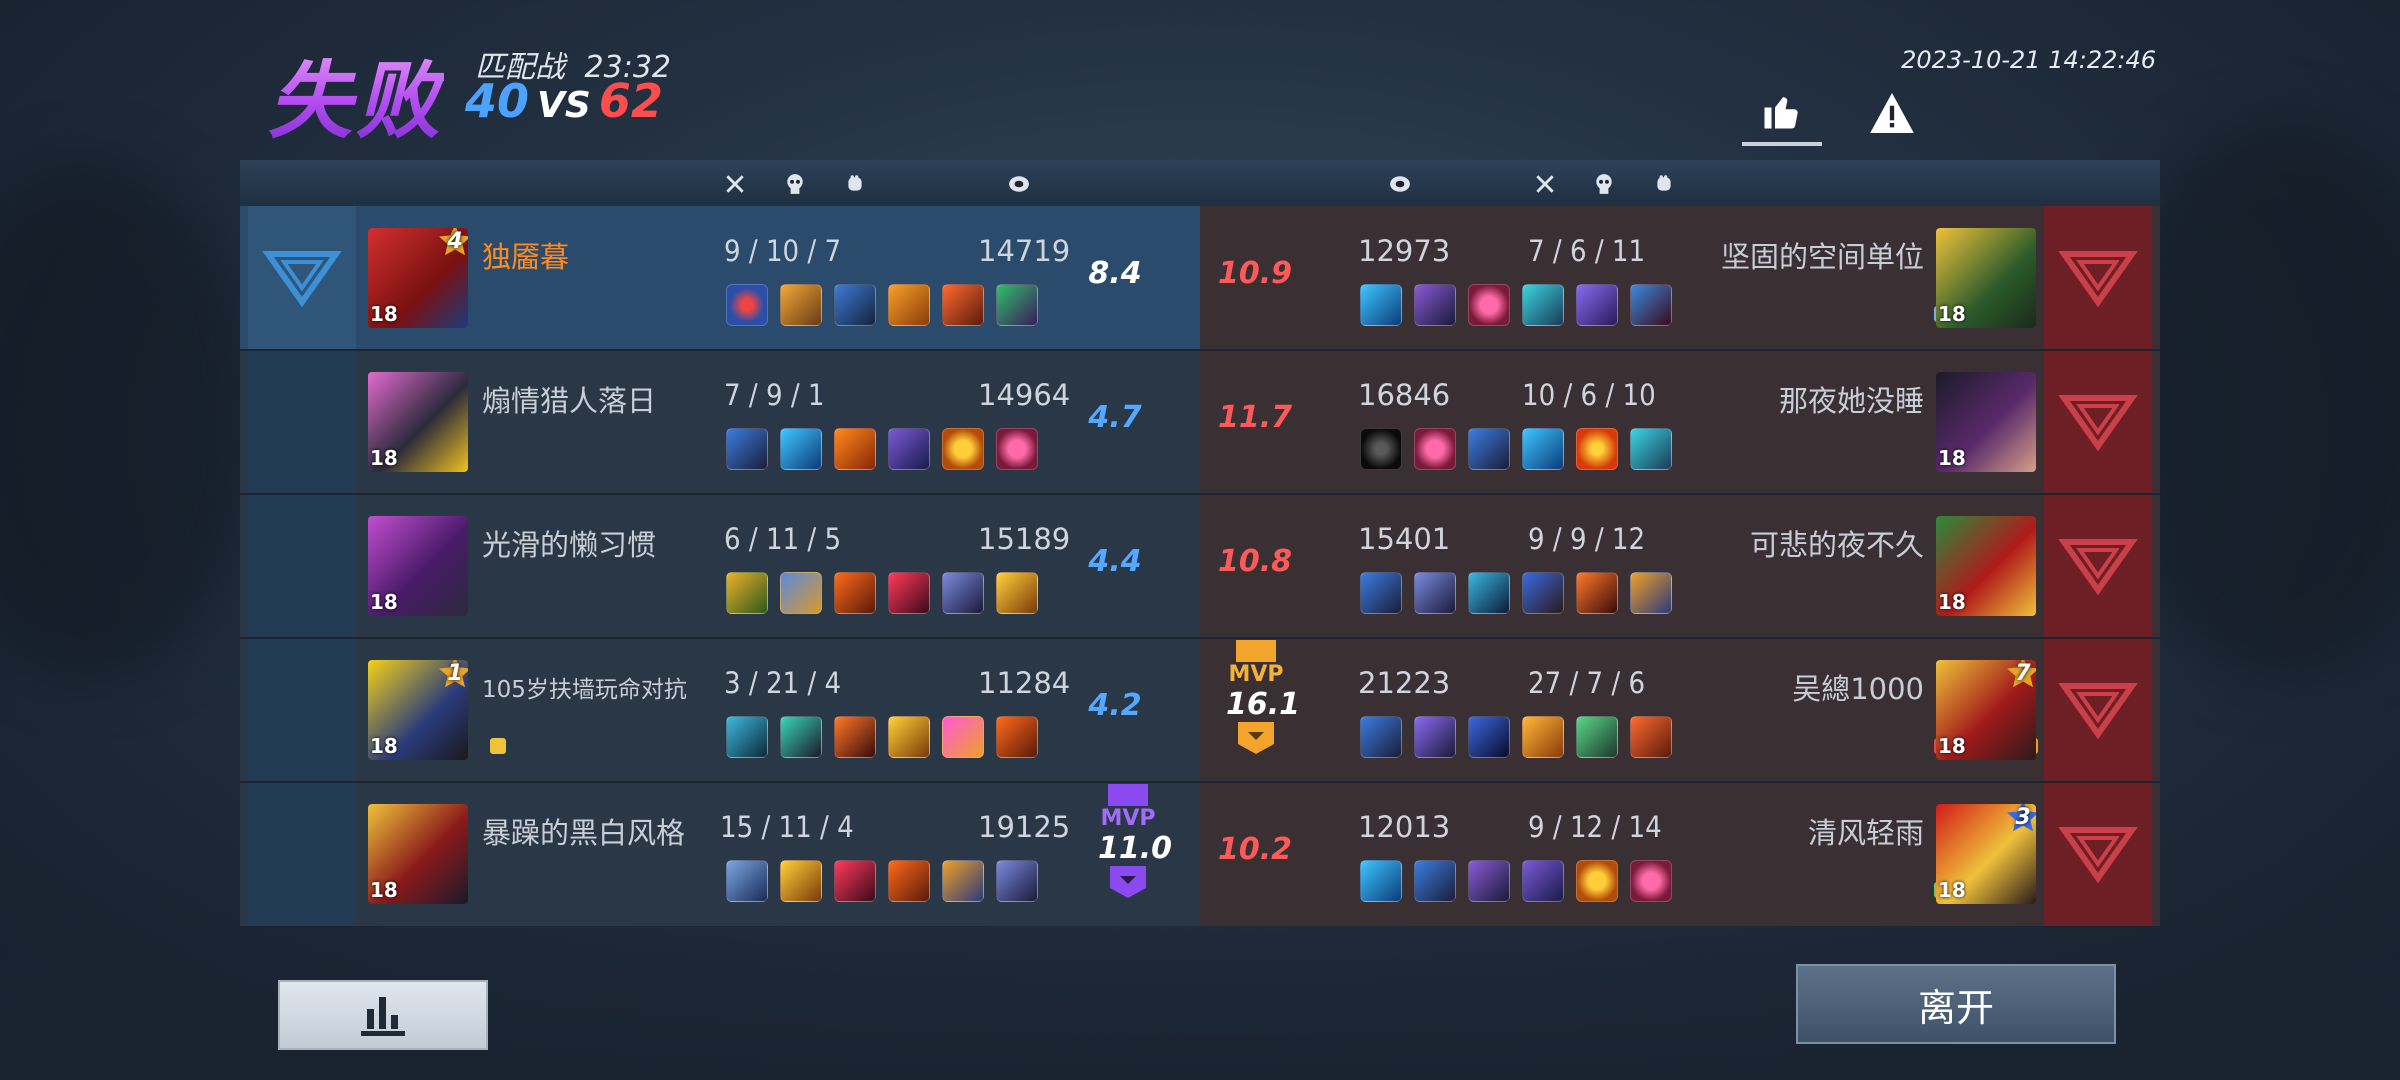  What do you see at coordinates (1680, 278) in the screenshot?
I see `right-player-row: 10.9 12973 7 / 6 / 11 坚固的空间单位 18` at bounding box center [1680, 278].